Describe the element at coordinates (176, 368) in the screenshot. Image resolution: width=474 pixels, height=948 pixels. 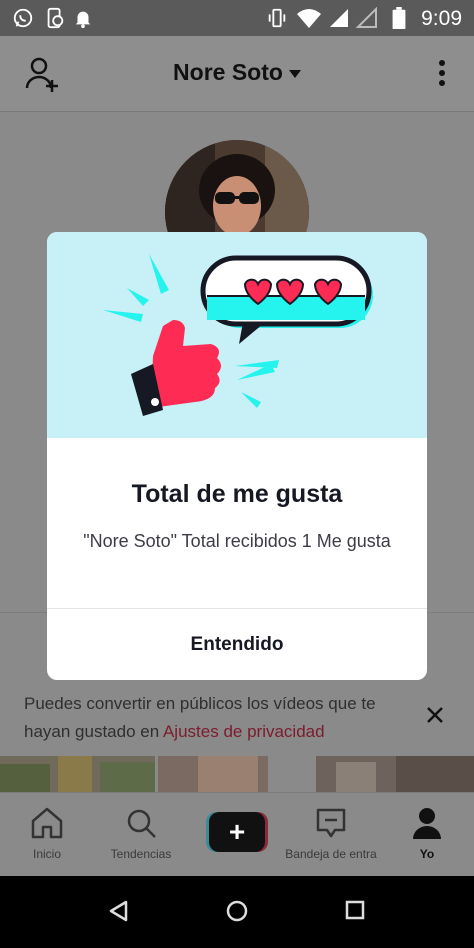
I see `thumbs-up-icon` at that location.